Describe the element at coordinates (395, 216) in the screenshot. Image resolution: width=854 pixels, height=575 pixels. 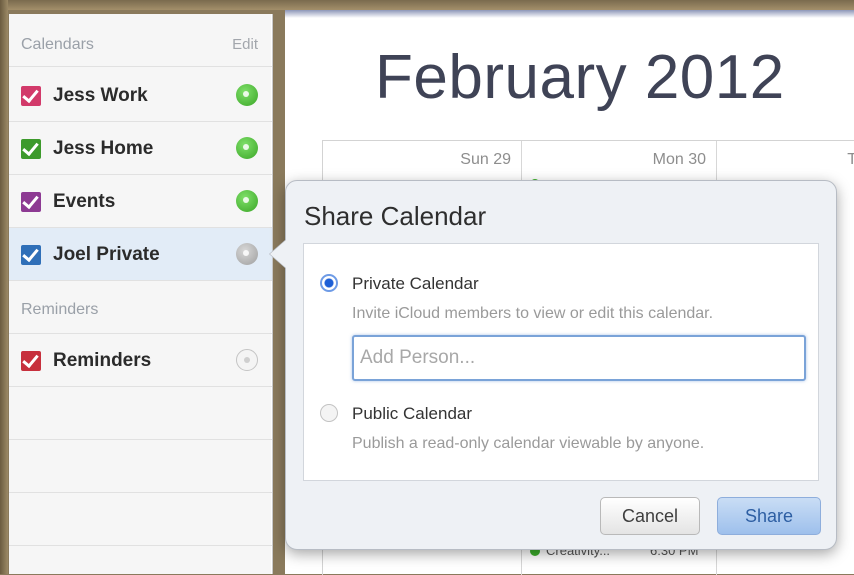
I see `popover-title: Share Calendar` at that location.